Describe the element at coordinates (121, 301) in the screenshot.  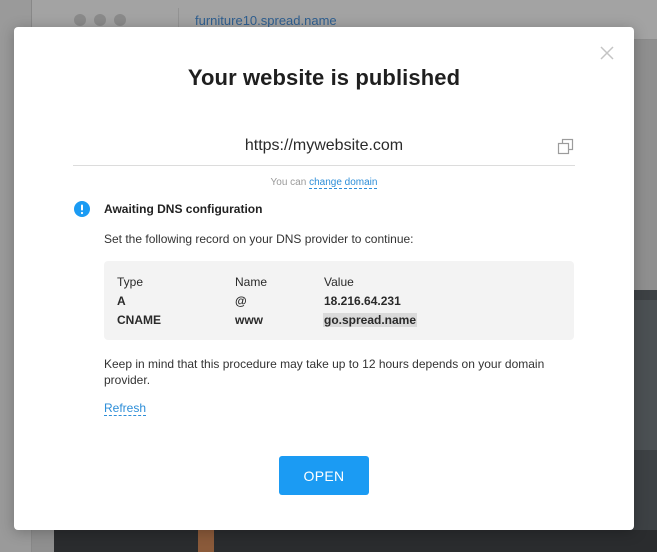
I see `dns-row-type: A` at that location.